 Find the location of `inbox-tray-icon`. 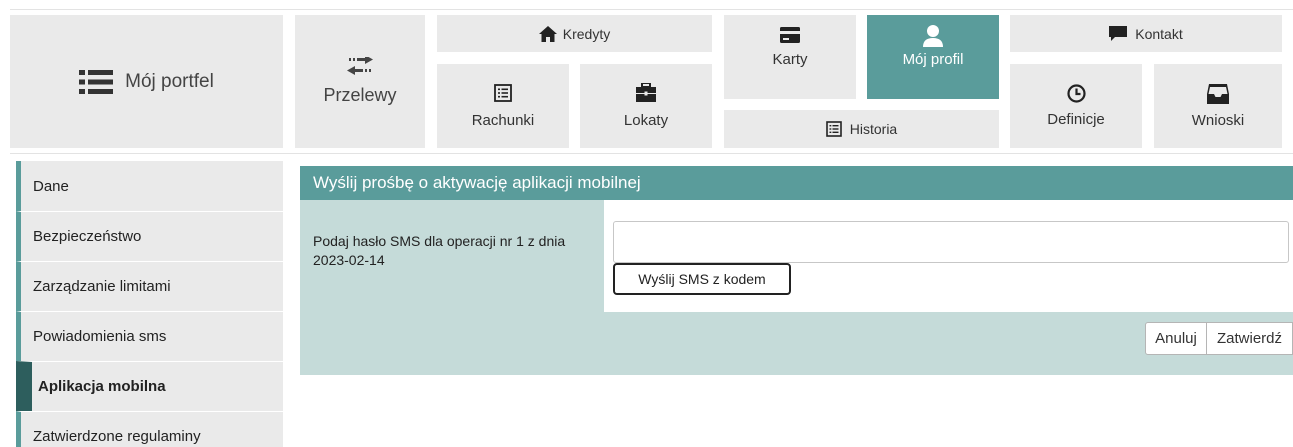

inbox-tray-icon is located at coordinates (1218, 93).